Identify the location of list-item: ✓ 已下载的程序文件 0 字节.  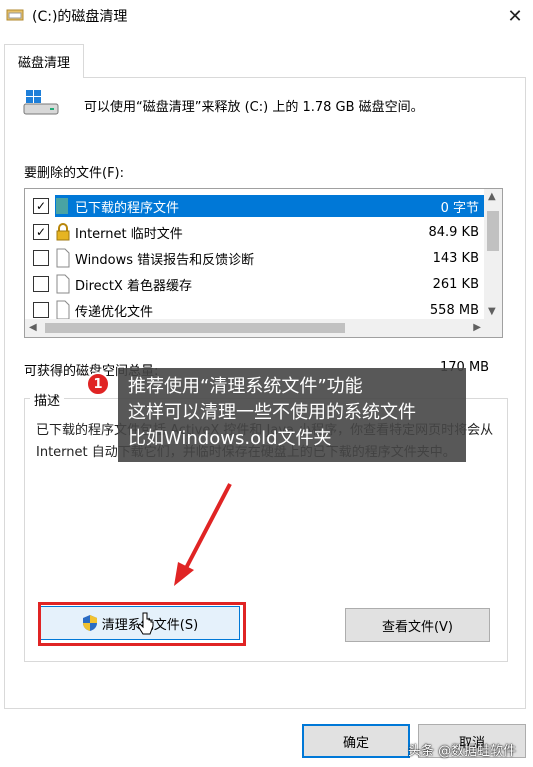
(255, 206).